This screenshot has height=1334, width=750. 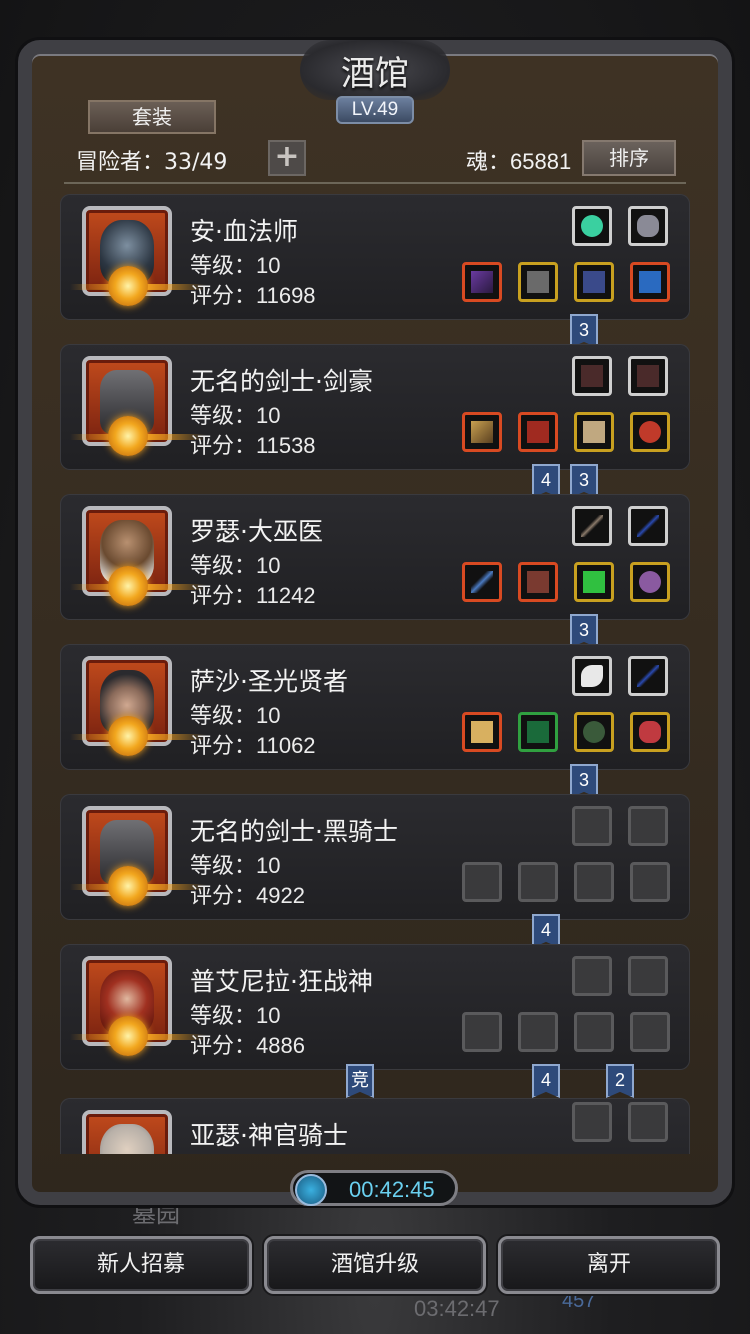 I want to click on leave-button: 离开, so click(x=609, y=1265).